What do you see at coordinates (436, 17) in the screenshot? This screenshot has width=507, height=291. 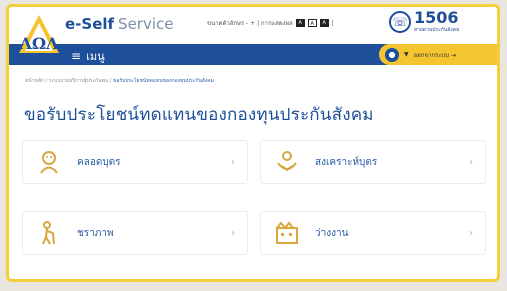 I see `hotline-number: 1506` at bounding box center [436, 17].